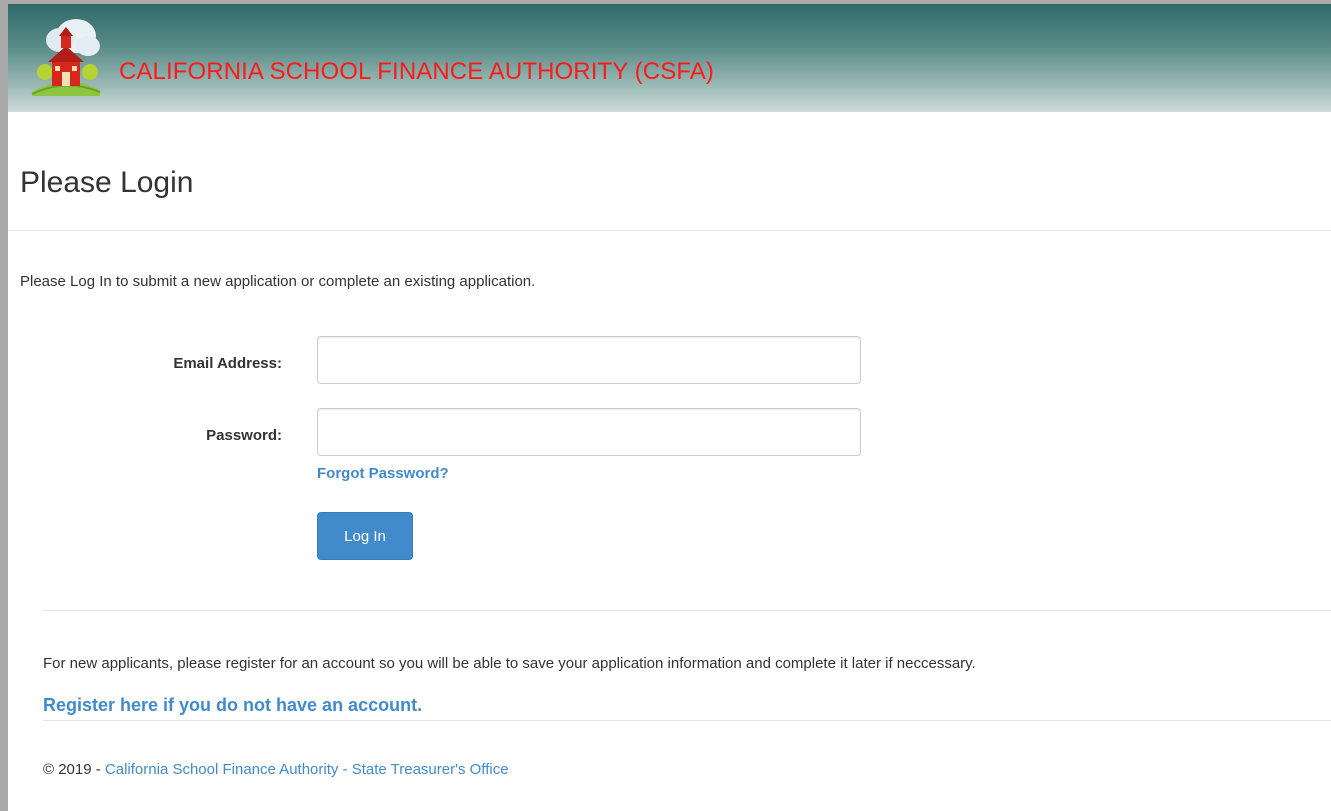 This screenshot has width=1331, height=811. I want to click on schoolhouse-logo-icon, so click(66, 55).